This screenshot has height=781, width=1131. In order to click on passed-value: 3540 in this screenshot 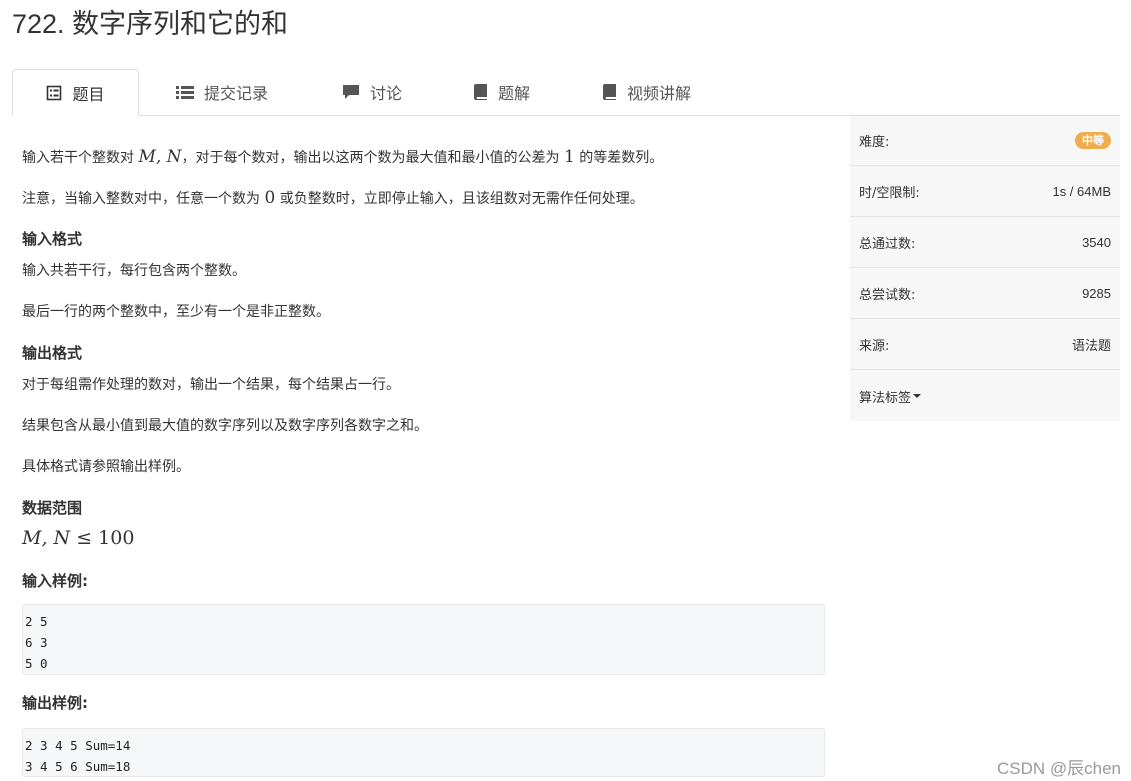, I will do `click(1096, 242)`.